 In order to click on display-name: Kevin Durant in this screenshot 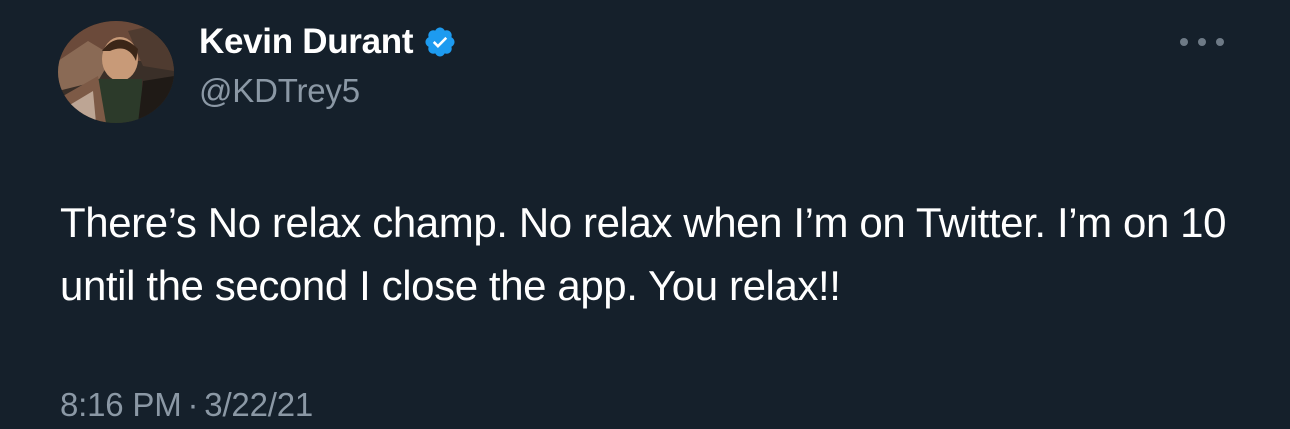, I will do `click(306, 42)`.